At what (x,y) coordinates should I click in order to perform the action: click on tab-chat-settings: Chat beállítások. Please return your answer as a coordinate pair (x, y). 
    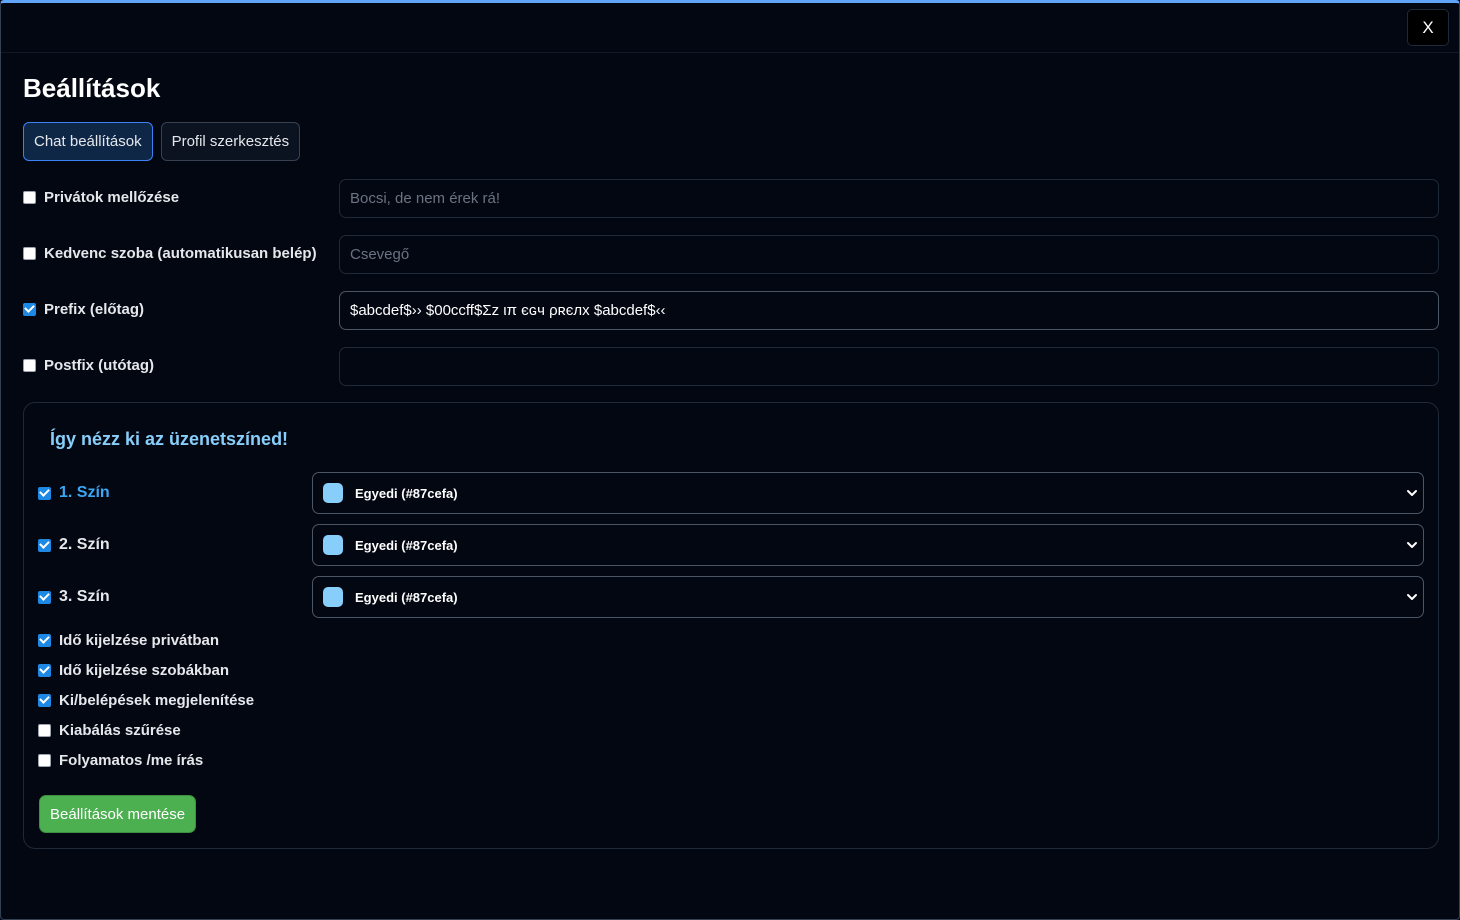
    Looking at the image, I should click on (88, 141).